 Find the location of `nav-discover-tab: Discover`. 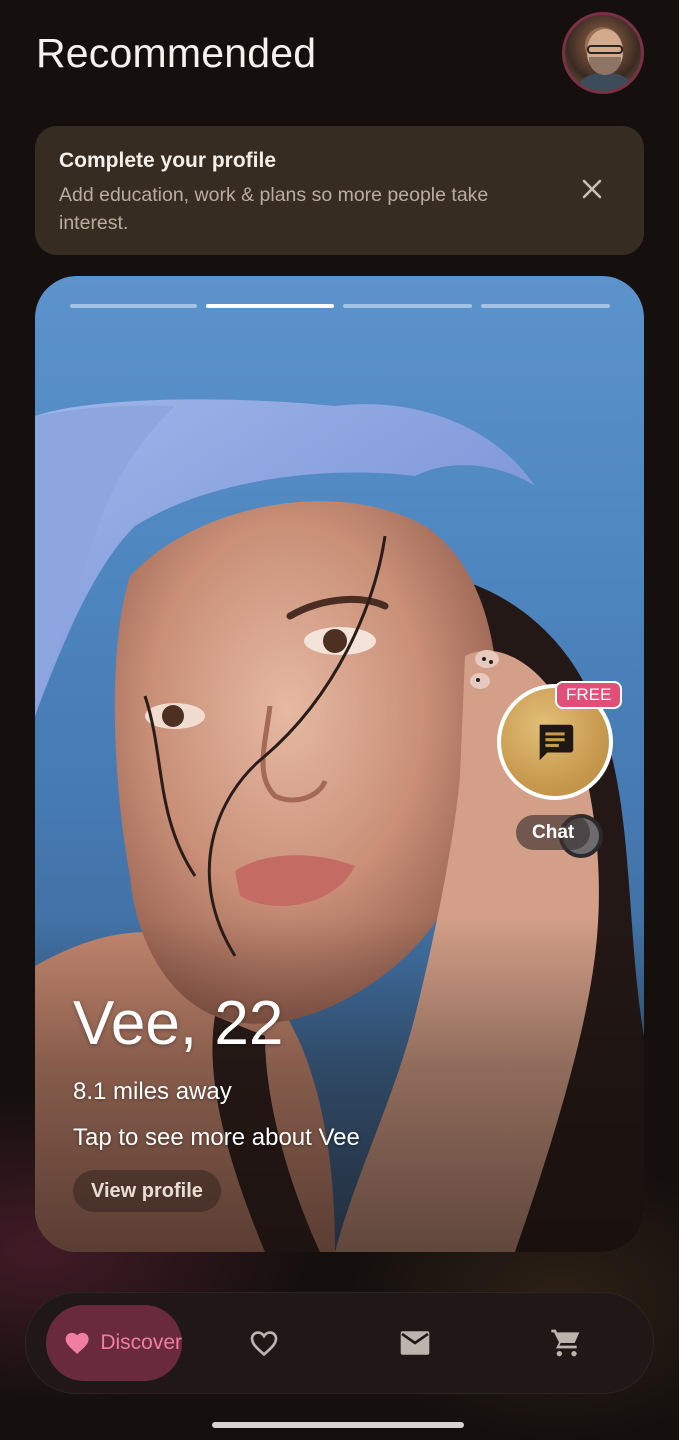

nav-discover-tab: Discover is located at coordinates (114, 1343).